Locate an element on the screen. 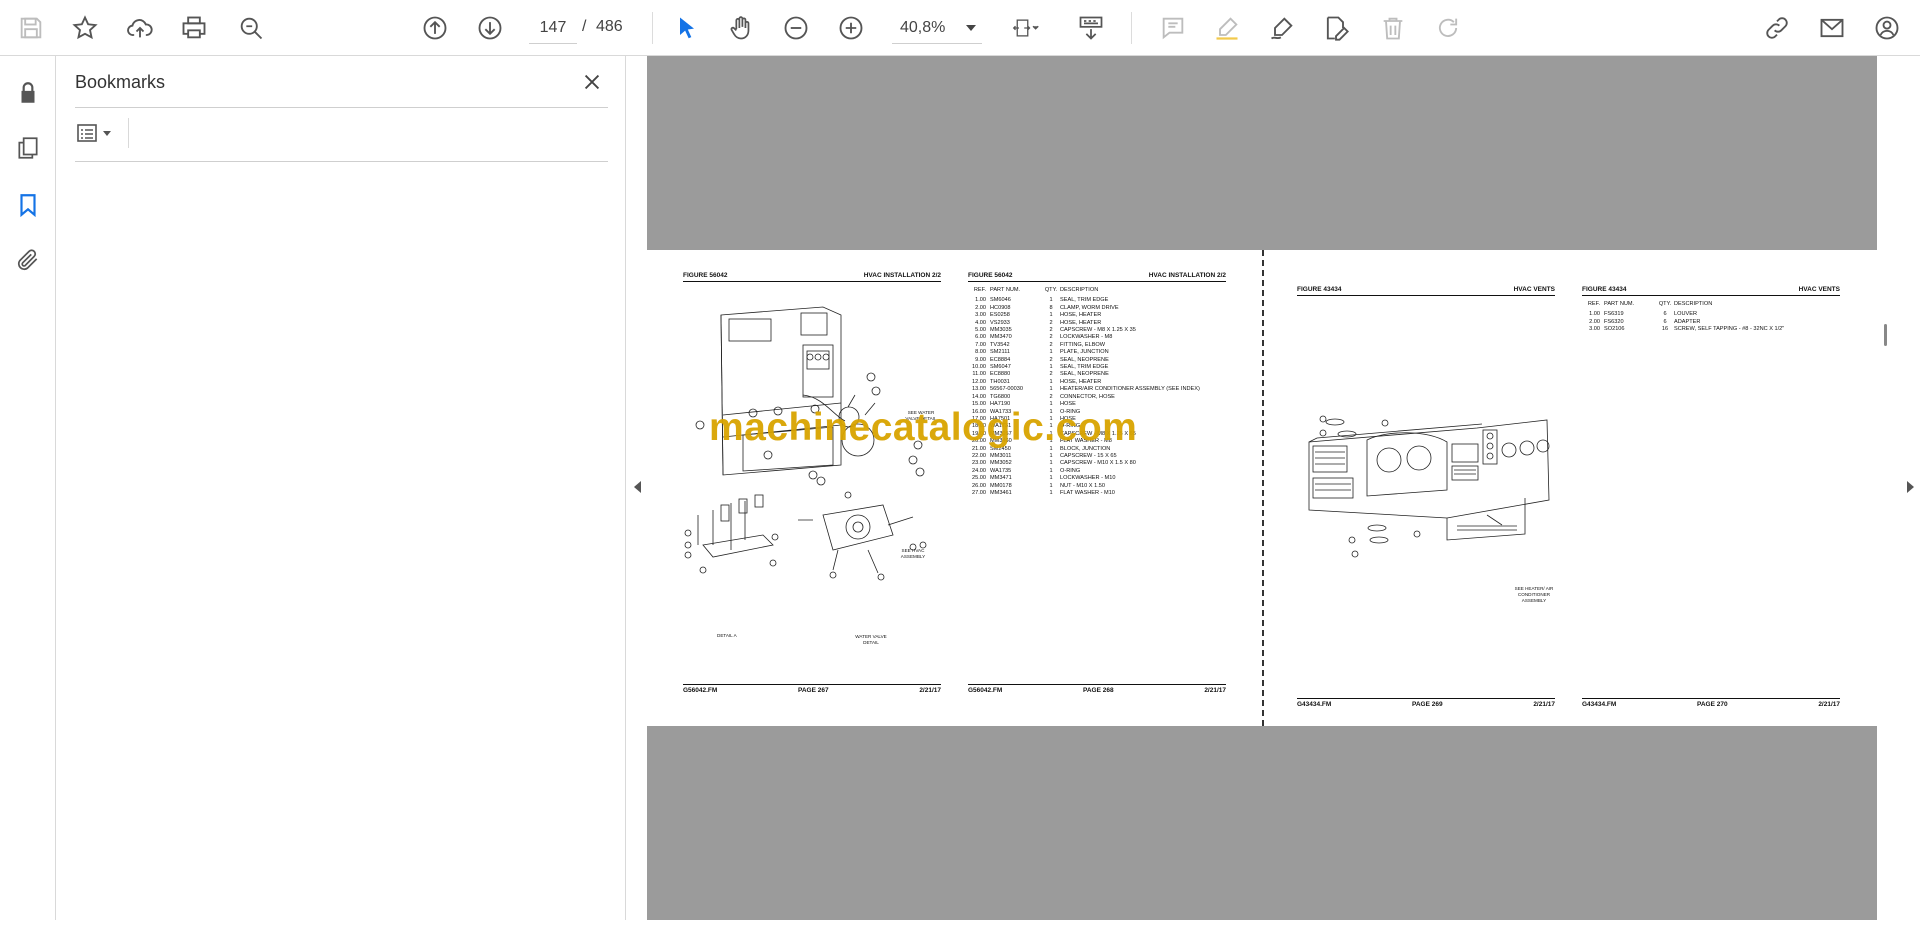 Image resolution: width=1920 pixels, height=927 pixels. attachment-icon is located at coordinates (28, 260).